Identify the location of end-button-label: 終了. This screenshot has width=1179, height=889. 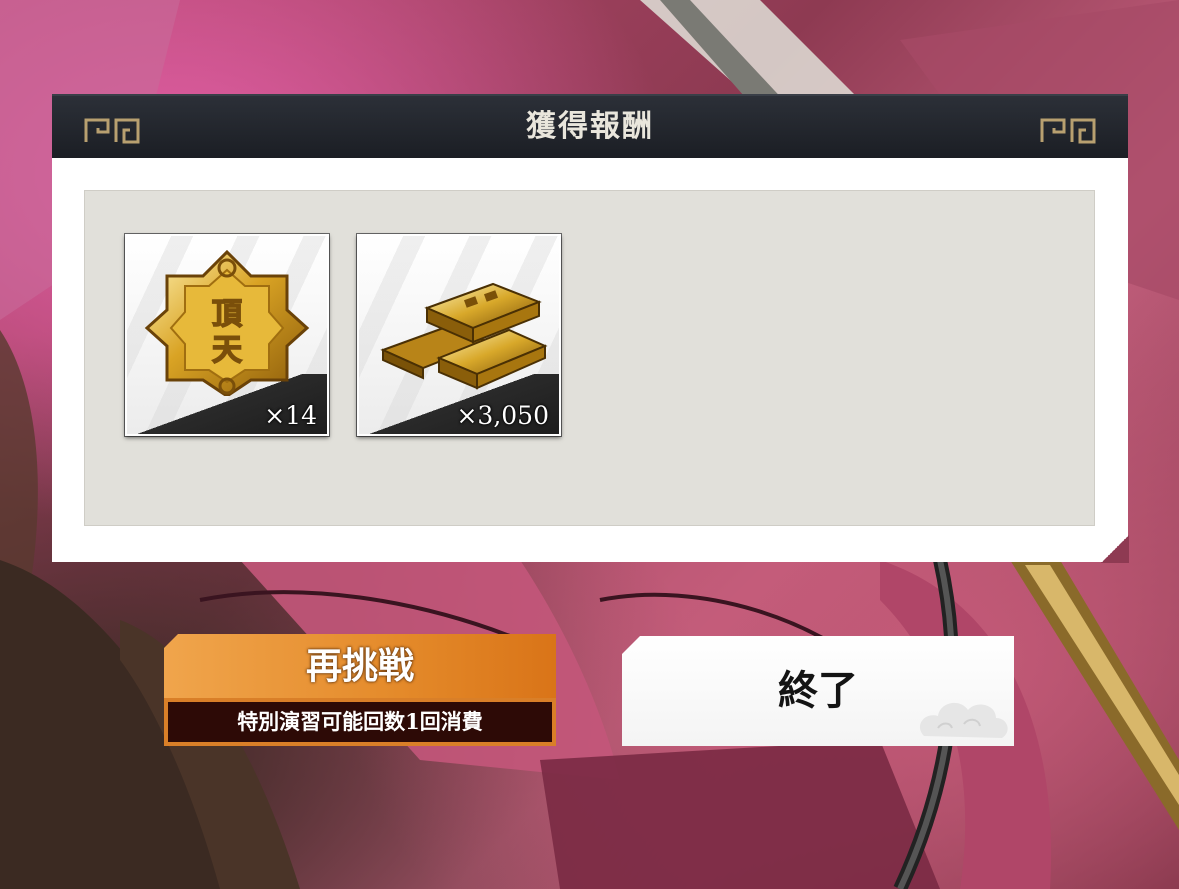
(818, 690).